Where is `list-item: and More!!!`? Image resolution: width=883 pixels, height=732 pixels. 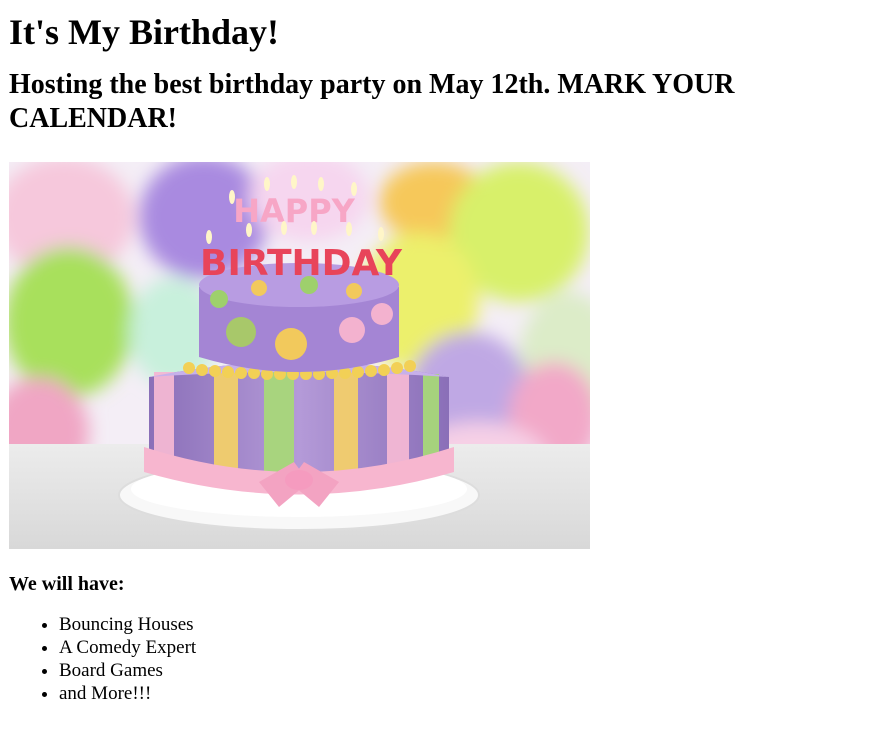 list-item: and More!!! is located at coordinates (466, 693).